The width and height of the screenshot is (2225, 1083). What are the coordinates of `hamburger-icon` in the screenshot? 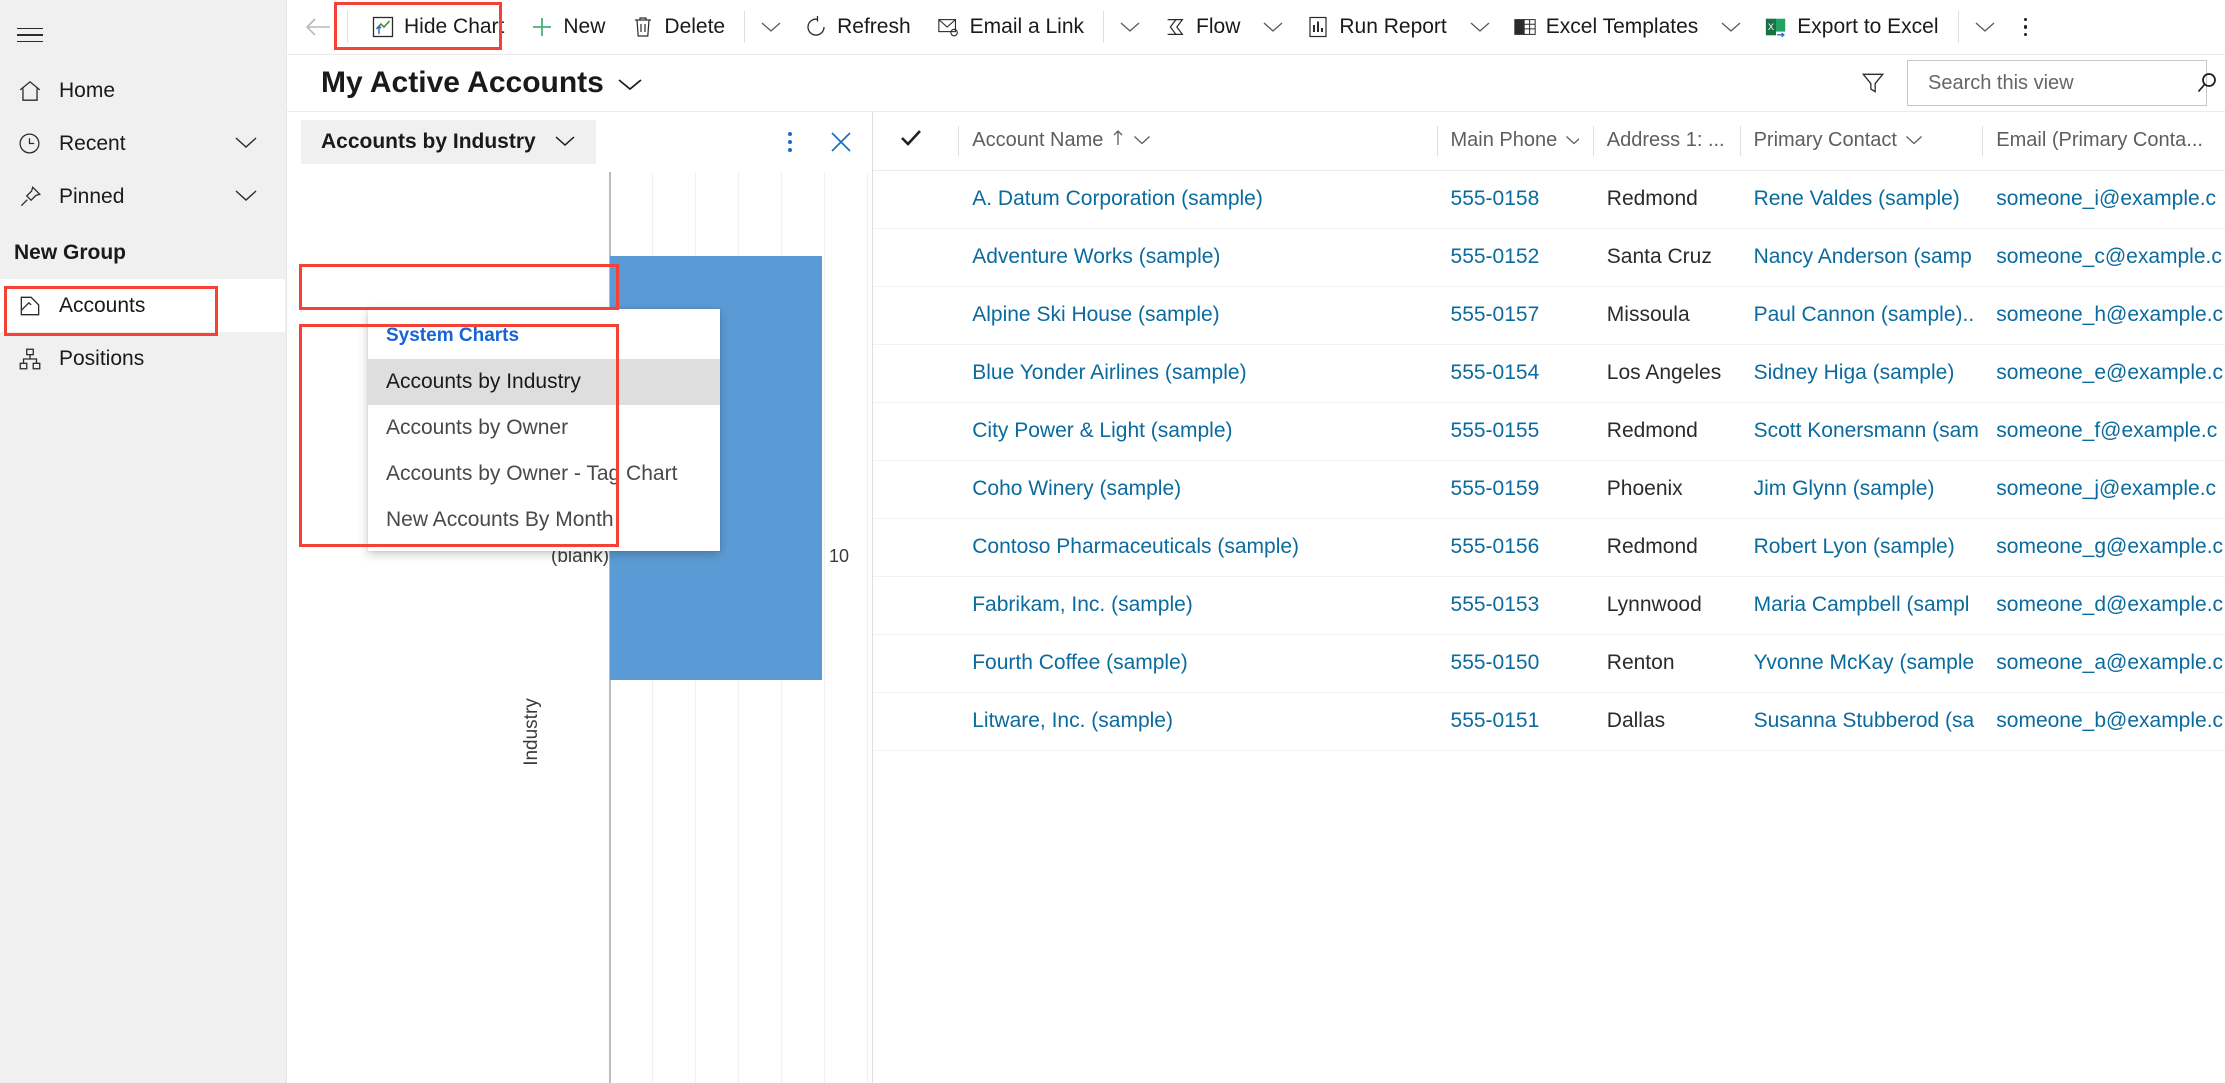 It's located at (30, 35).